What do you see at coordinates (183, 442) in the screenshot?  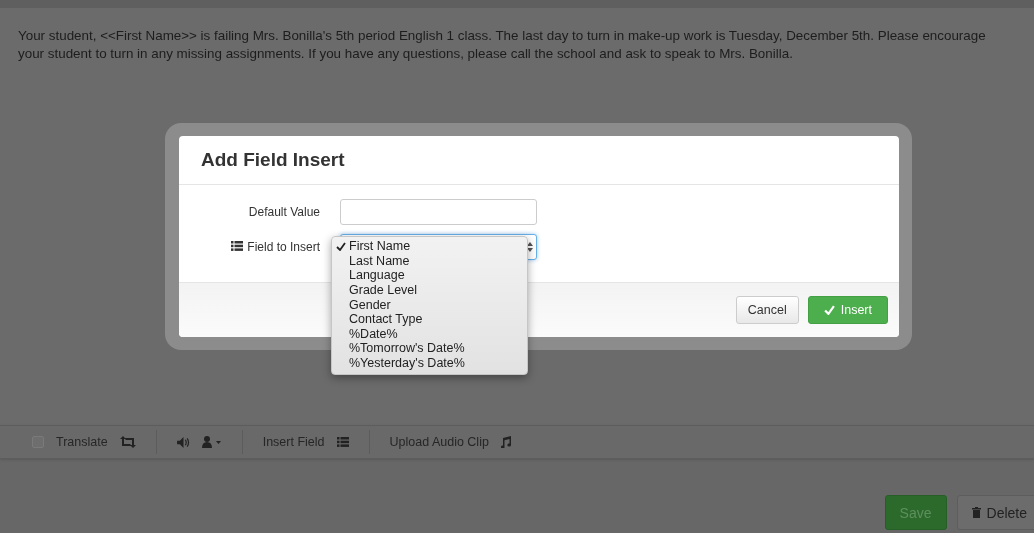 I see `speaker-icon` at bounding box center [183, 442].